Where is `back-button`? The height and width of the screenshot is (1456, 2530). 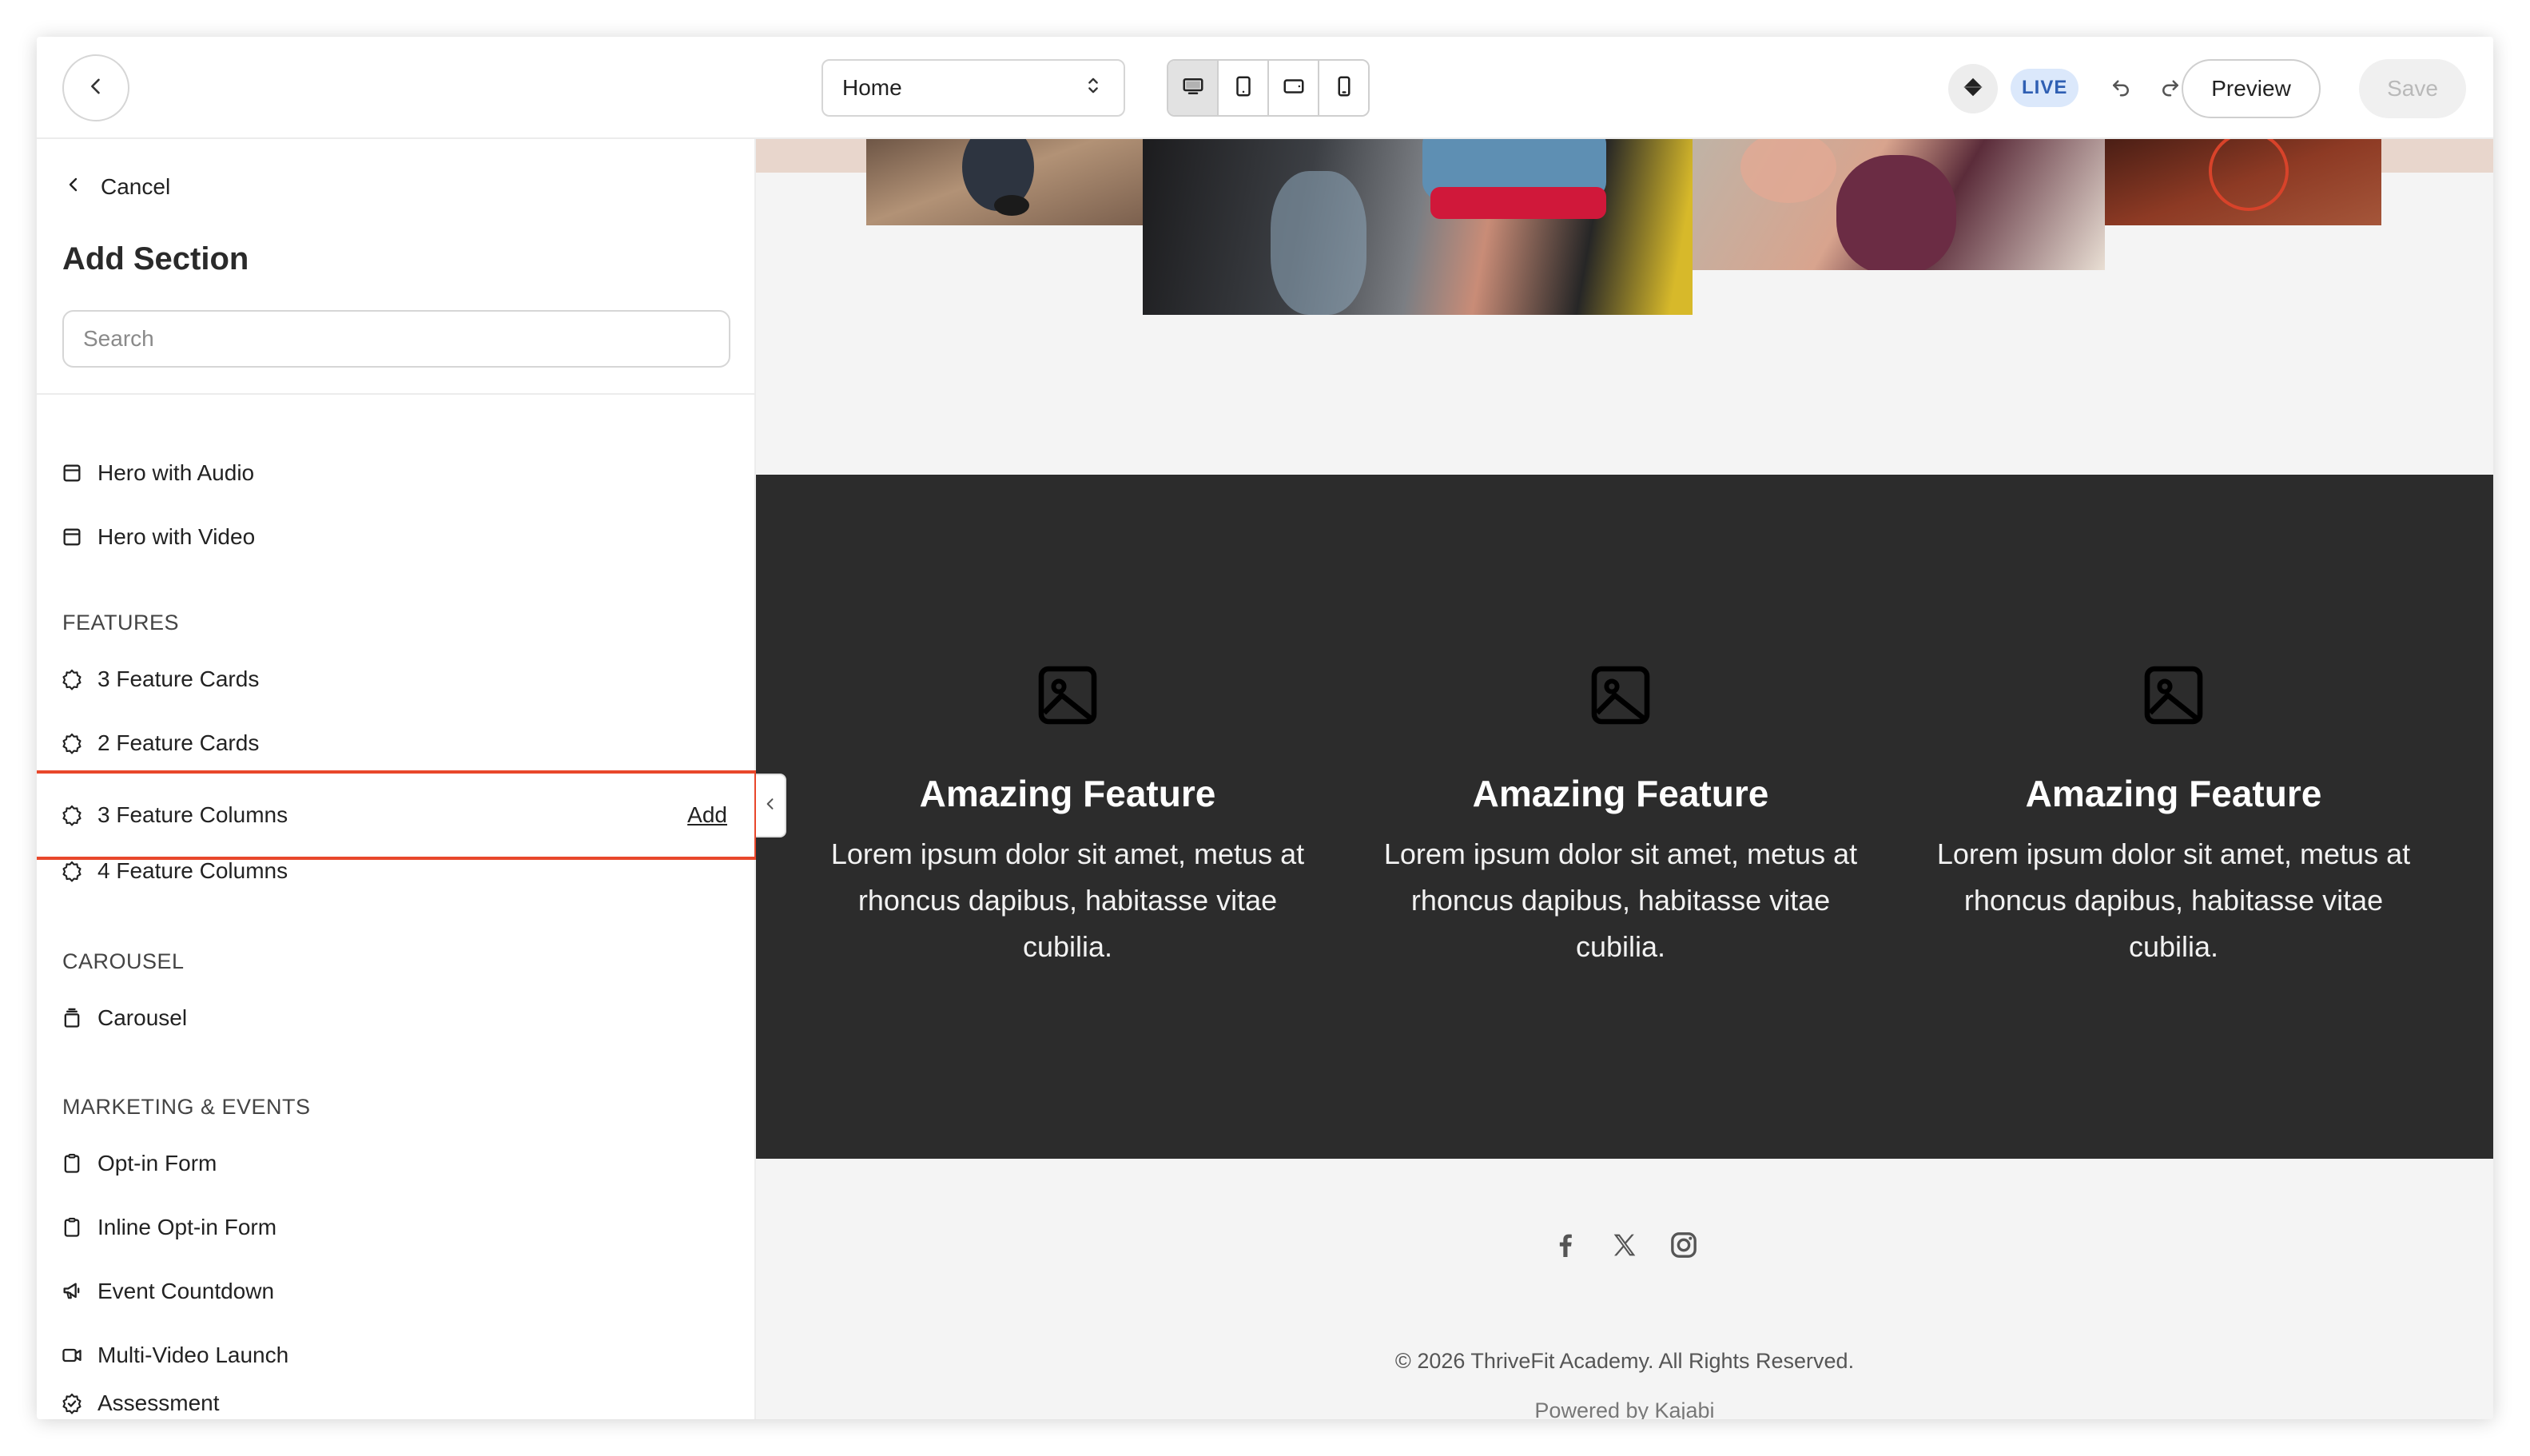
back-button is located at coordinates (96, 87).